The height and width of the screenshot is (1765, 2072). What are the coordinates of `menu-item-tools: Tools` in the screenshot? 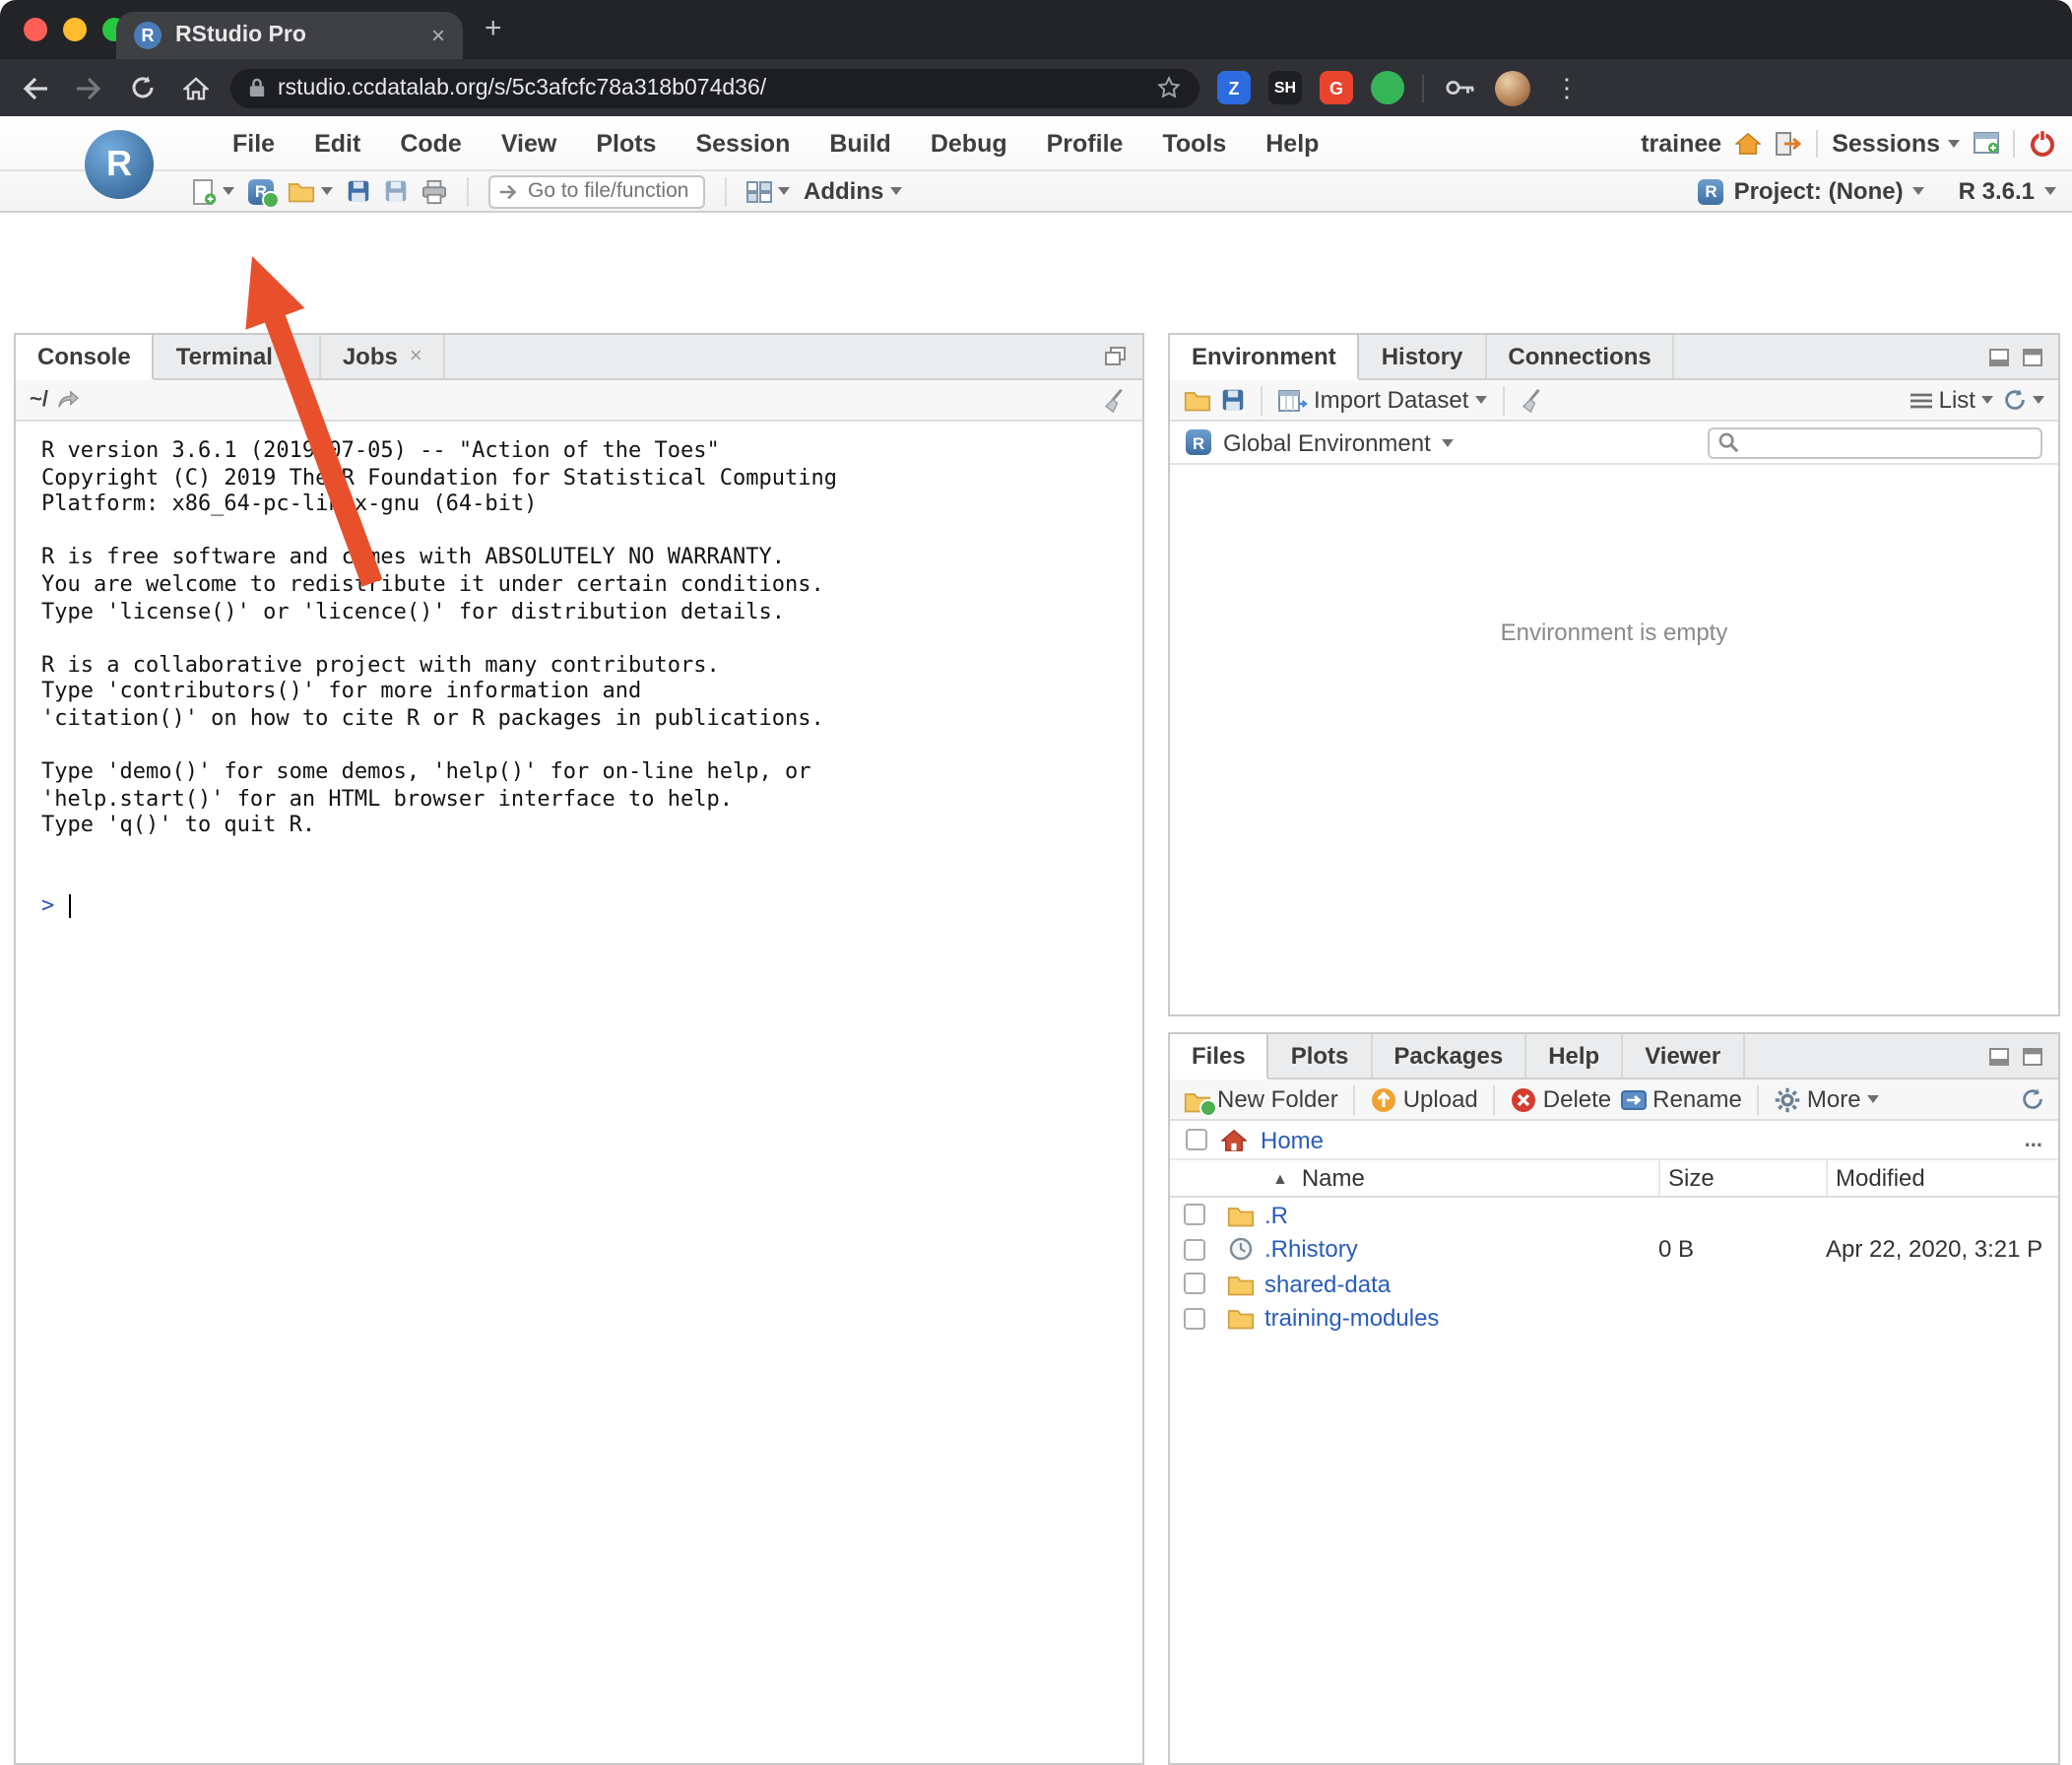 It's located at (1194, 143).